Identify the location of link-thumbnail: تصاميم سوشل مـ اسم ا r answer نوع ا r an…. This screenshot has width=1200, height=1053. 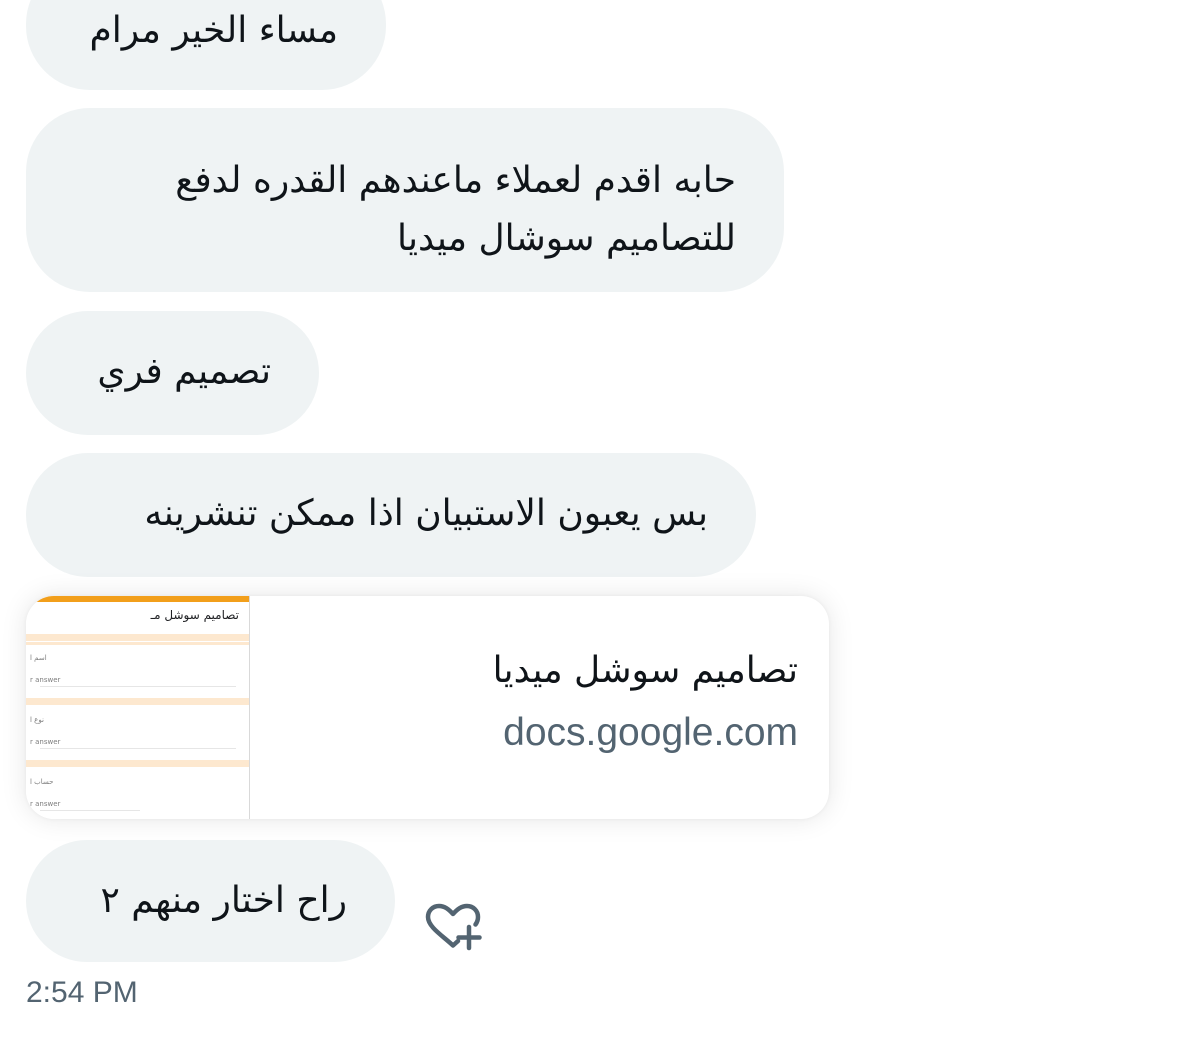
(138, 707).